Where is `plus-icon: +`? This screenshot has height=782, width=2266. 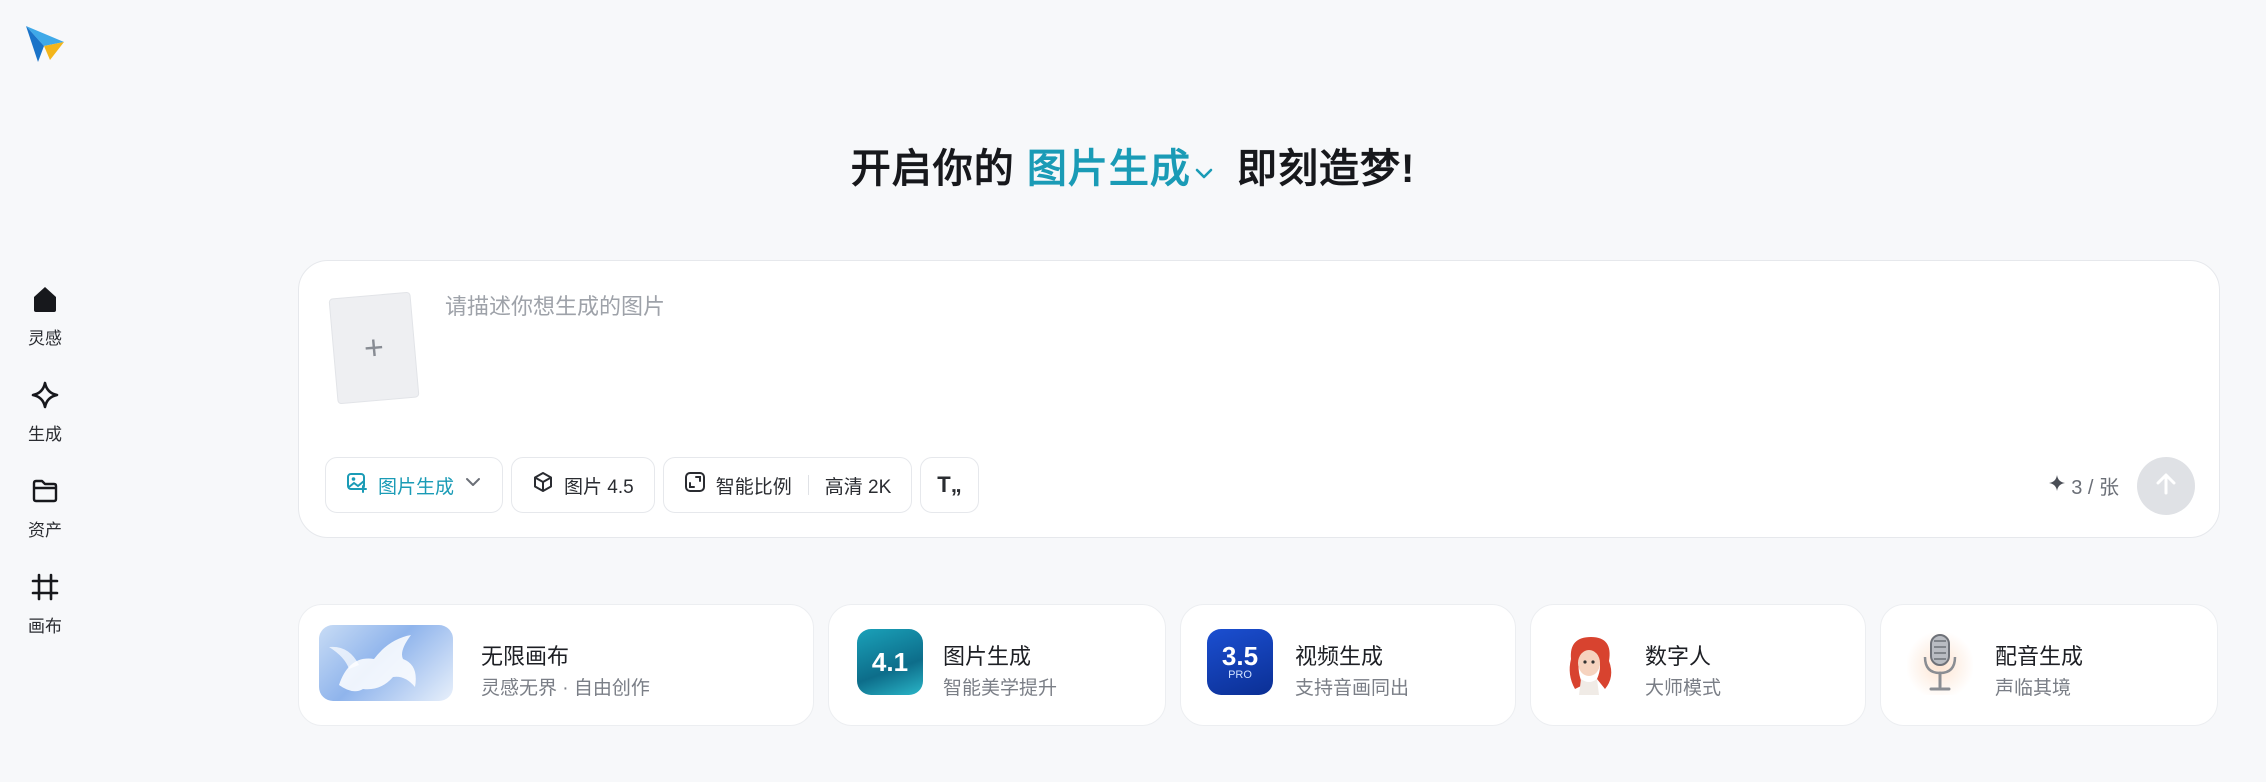 plus-icon: + is located at coordinates (374, 347).